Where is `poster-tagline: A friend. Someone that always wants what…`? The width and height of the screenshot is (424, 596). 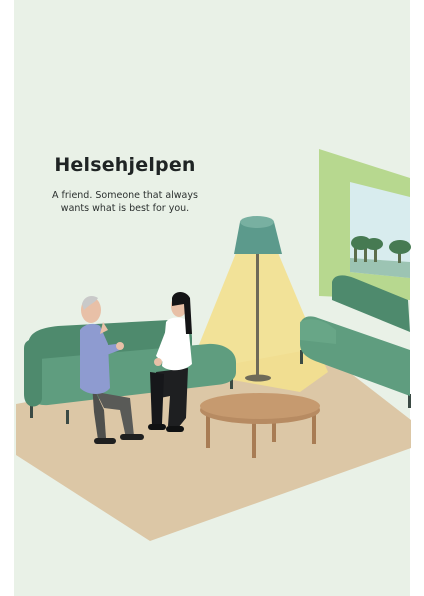 poster-tagline: A friend. Someone that always wants what… is located at coordinates (125, 202).